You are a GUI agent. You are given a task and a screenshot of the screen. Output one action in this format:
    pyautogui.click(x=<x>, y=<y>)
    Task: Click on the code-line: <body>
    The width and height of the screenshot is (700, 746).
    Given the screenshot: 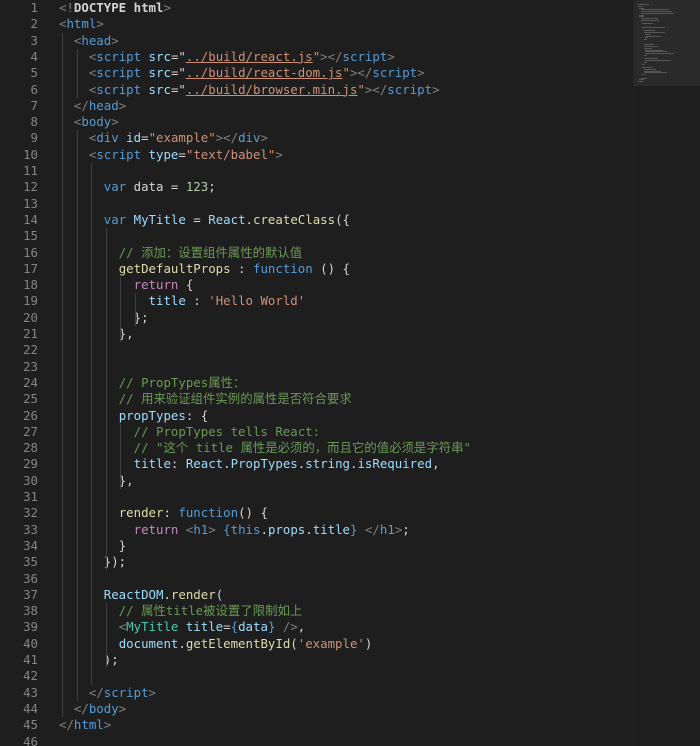 What is the action you would take?
    pyautogui.click(x=89, y=122)
    